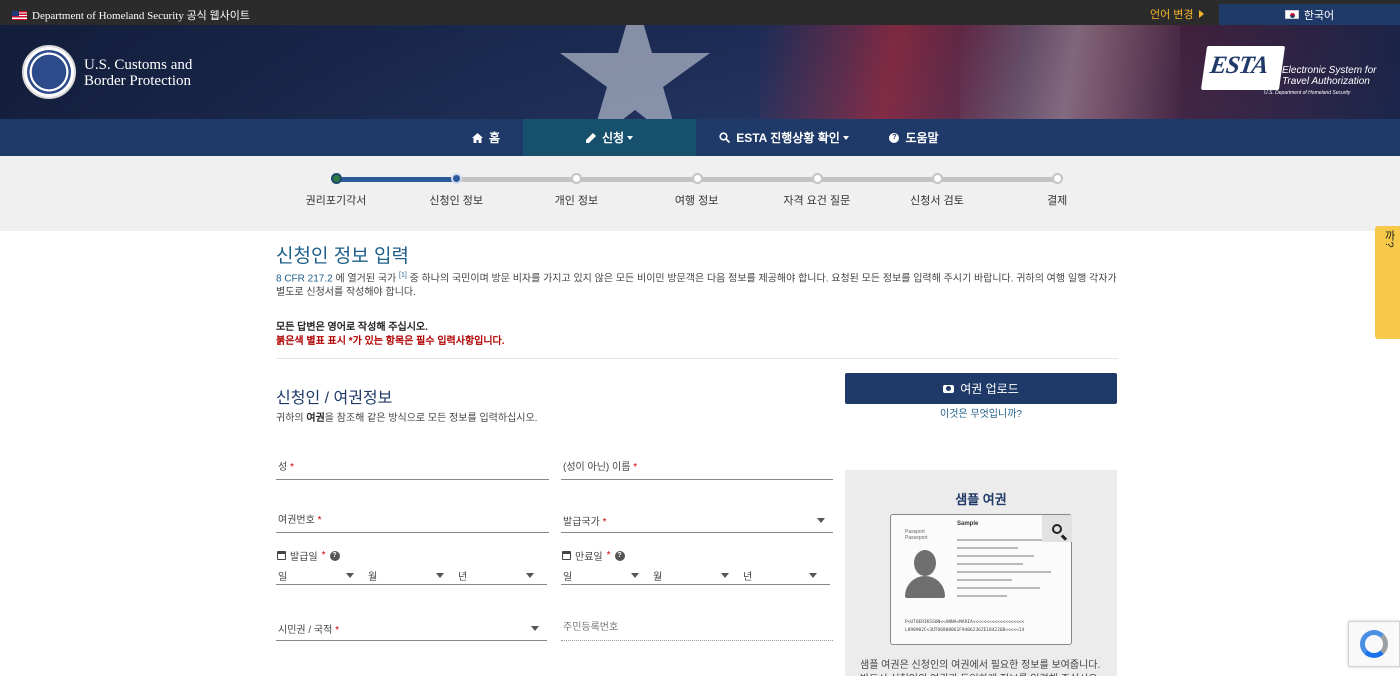 This screenshot has width=1400, height=676. Describe the element at coordinates (591, 627) in the screenshot. I see `national-id-placeholder: 주민등록번호` at that location.